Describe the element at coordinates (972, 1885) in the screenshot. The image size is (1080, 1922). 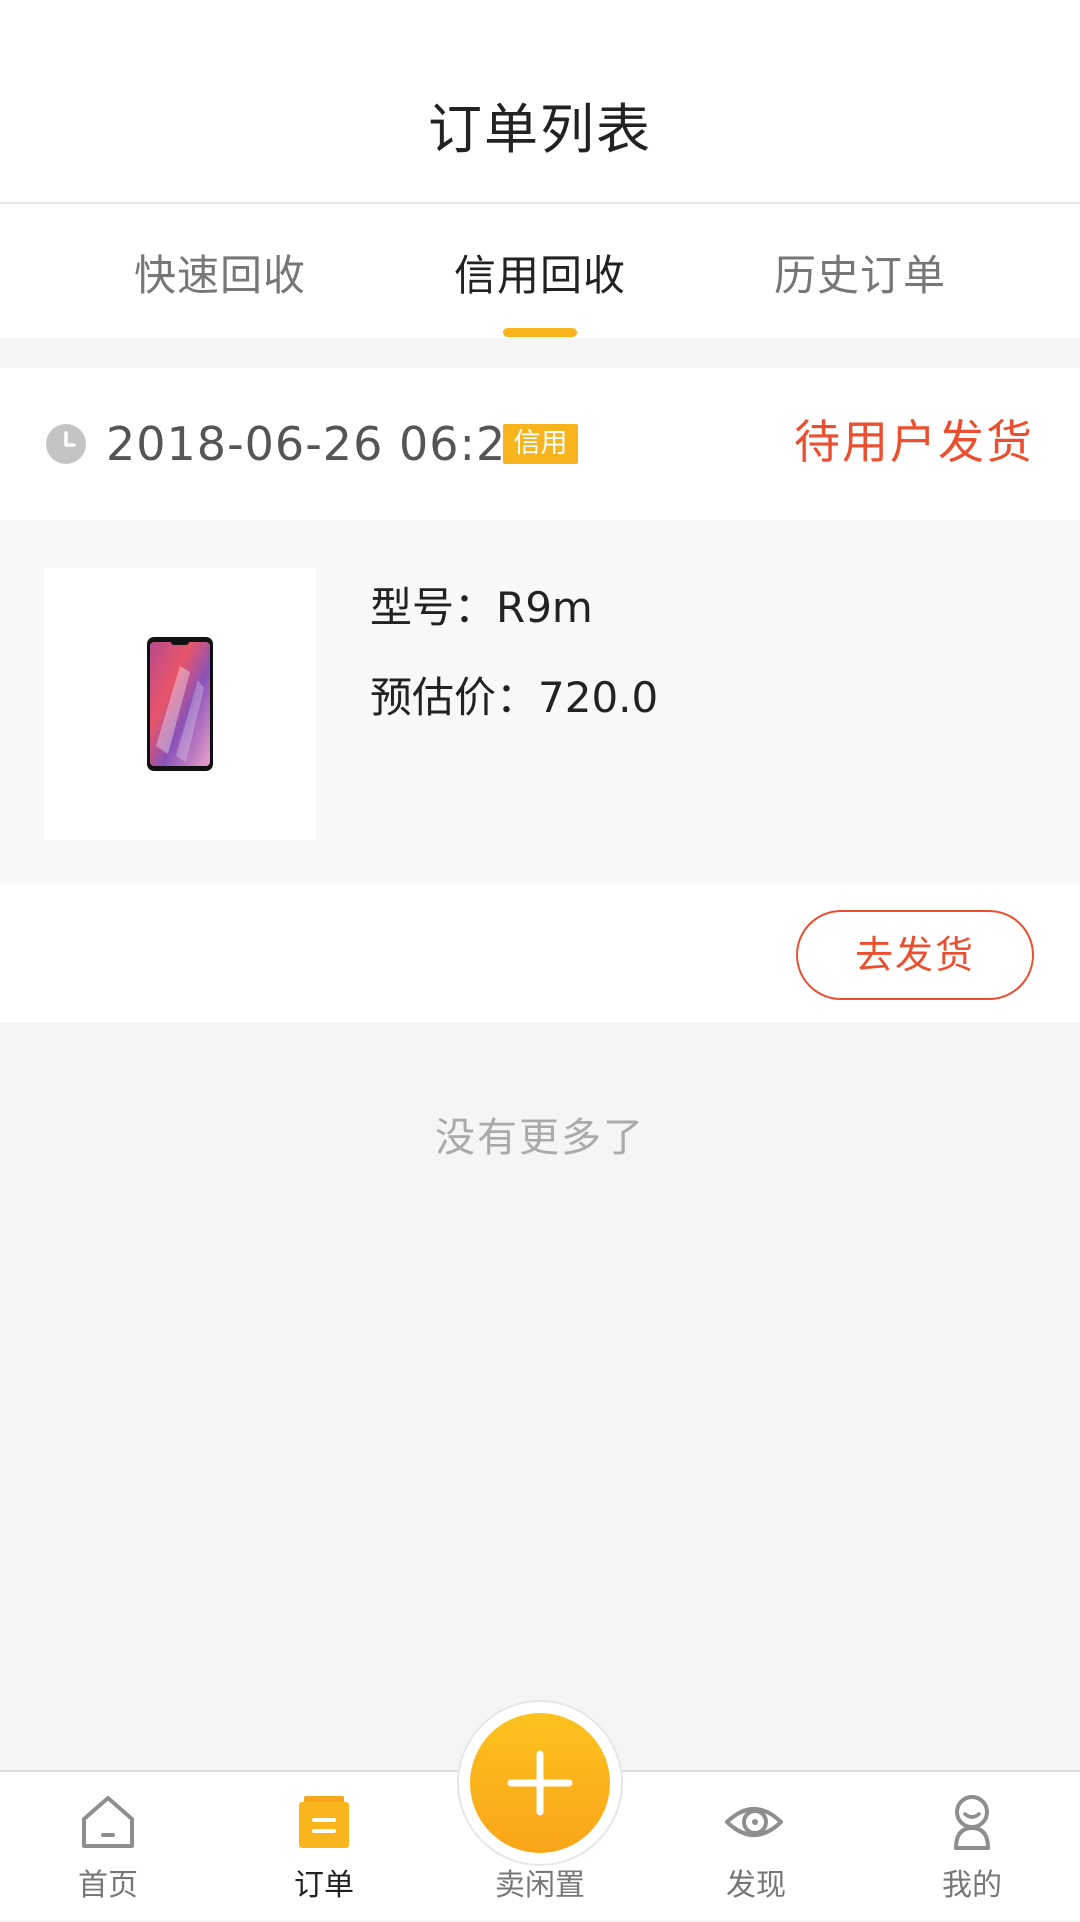
I see `nav-mine-label: 我的` at that location.